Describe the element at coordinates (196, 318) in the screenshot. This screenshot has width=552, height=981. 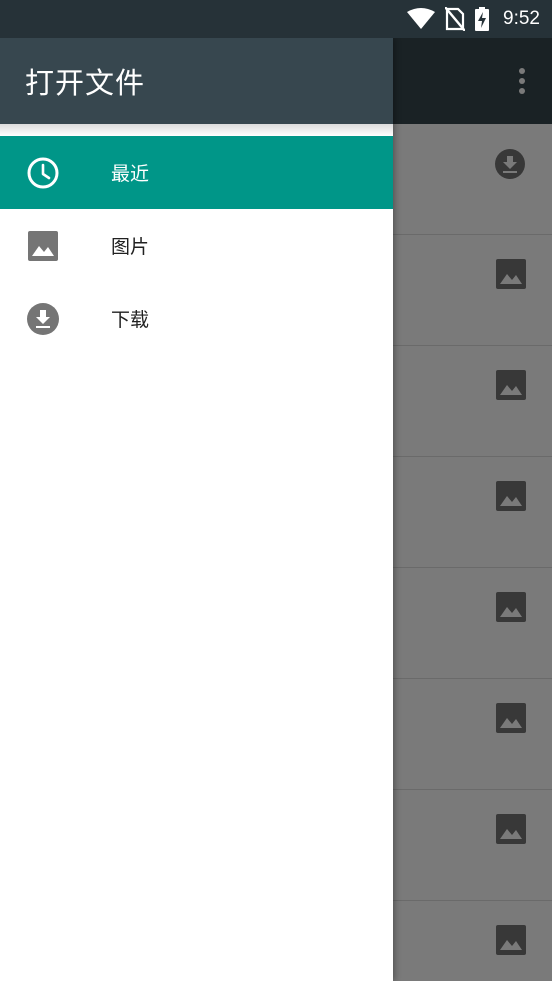
I see `drawer-item-downloads: 下载` at that location.